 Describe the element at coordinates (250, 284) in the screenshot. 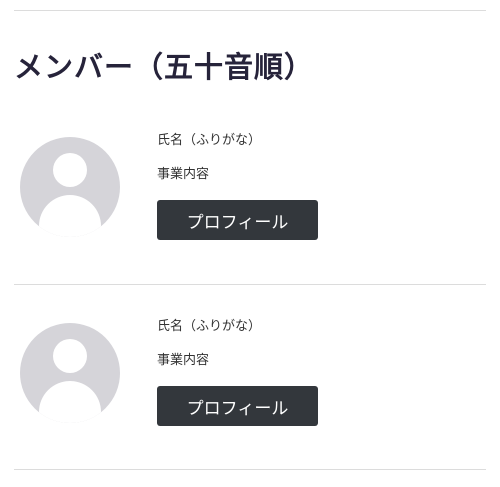

I see `member-divider` at that location.